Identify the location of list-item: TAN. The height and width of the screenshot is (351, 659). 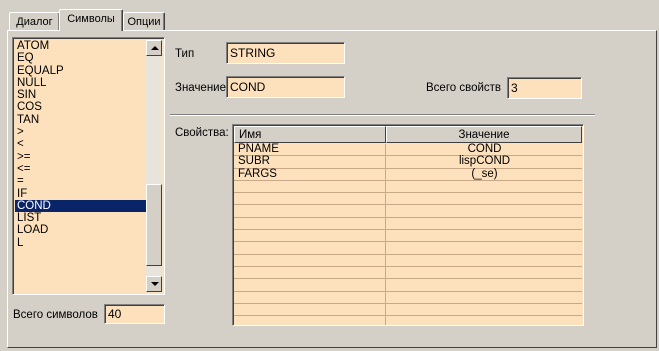
(81, 120).